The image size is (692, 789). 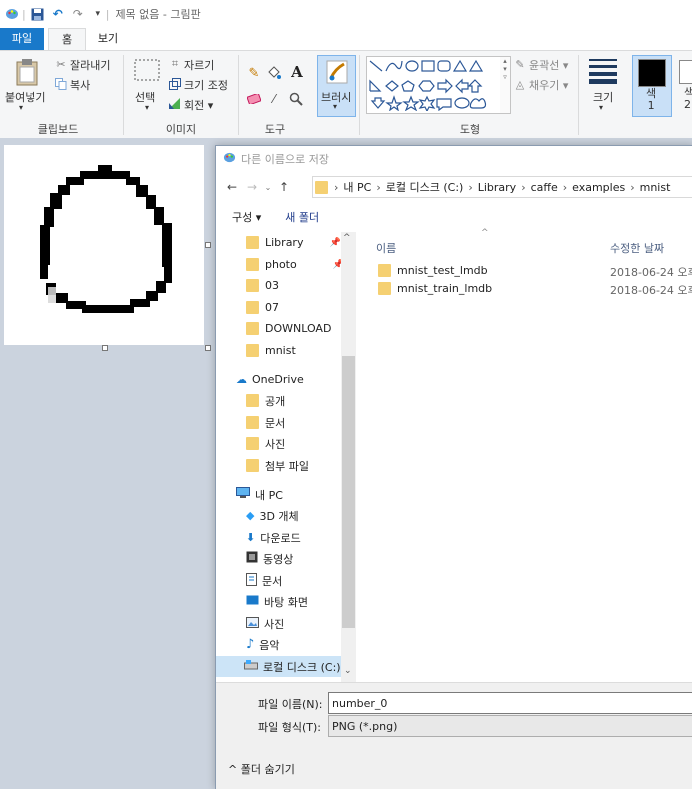 I want to click on shapes-scroll: ▴ ▾ ▿, so click(x=505, y=85).